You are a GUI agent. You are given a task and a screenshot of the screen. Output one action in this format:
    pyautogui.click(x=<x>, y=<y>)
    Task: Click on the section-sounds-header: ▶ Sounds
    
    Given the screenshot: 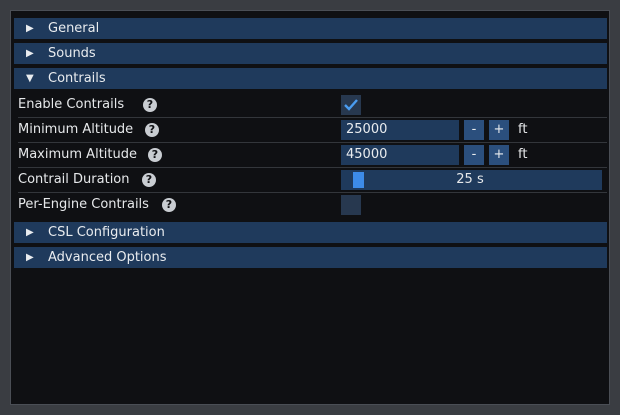 What is the action you would take?
    pyautogui.click(x=310, y=53)
    